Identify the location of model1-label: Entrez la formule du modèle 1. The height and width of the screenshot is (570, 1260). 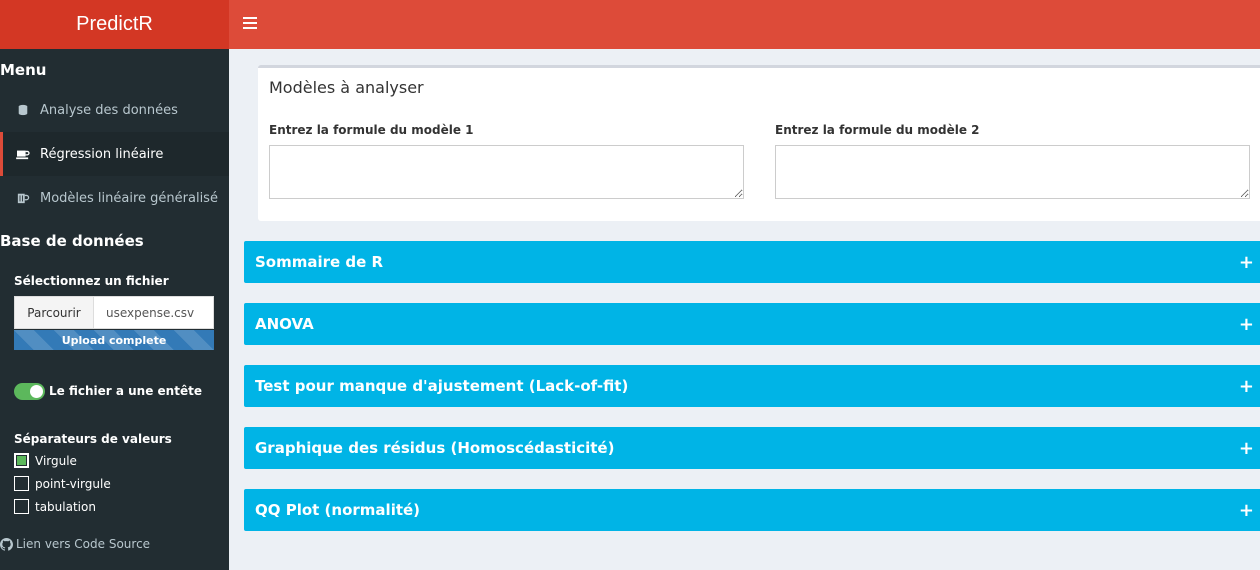
(371, 130).